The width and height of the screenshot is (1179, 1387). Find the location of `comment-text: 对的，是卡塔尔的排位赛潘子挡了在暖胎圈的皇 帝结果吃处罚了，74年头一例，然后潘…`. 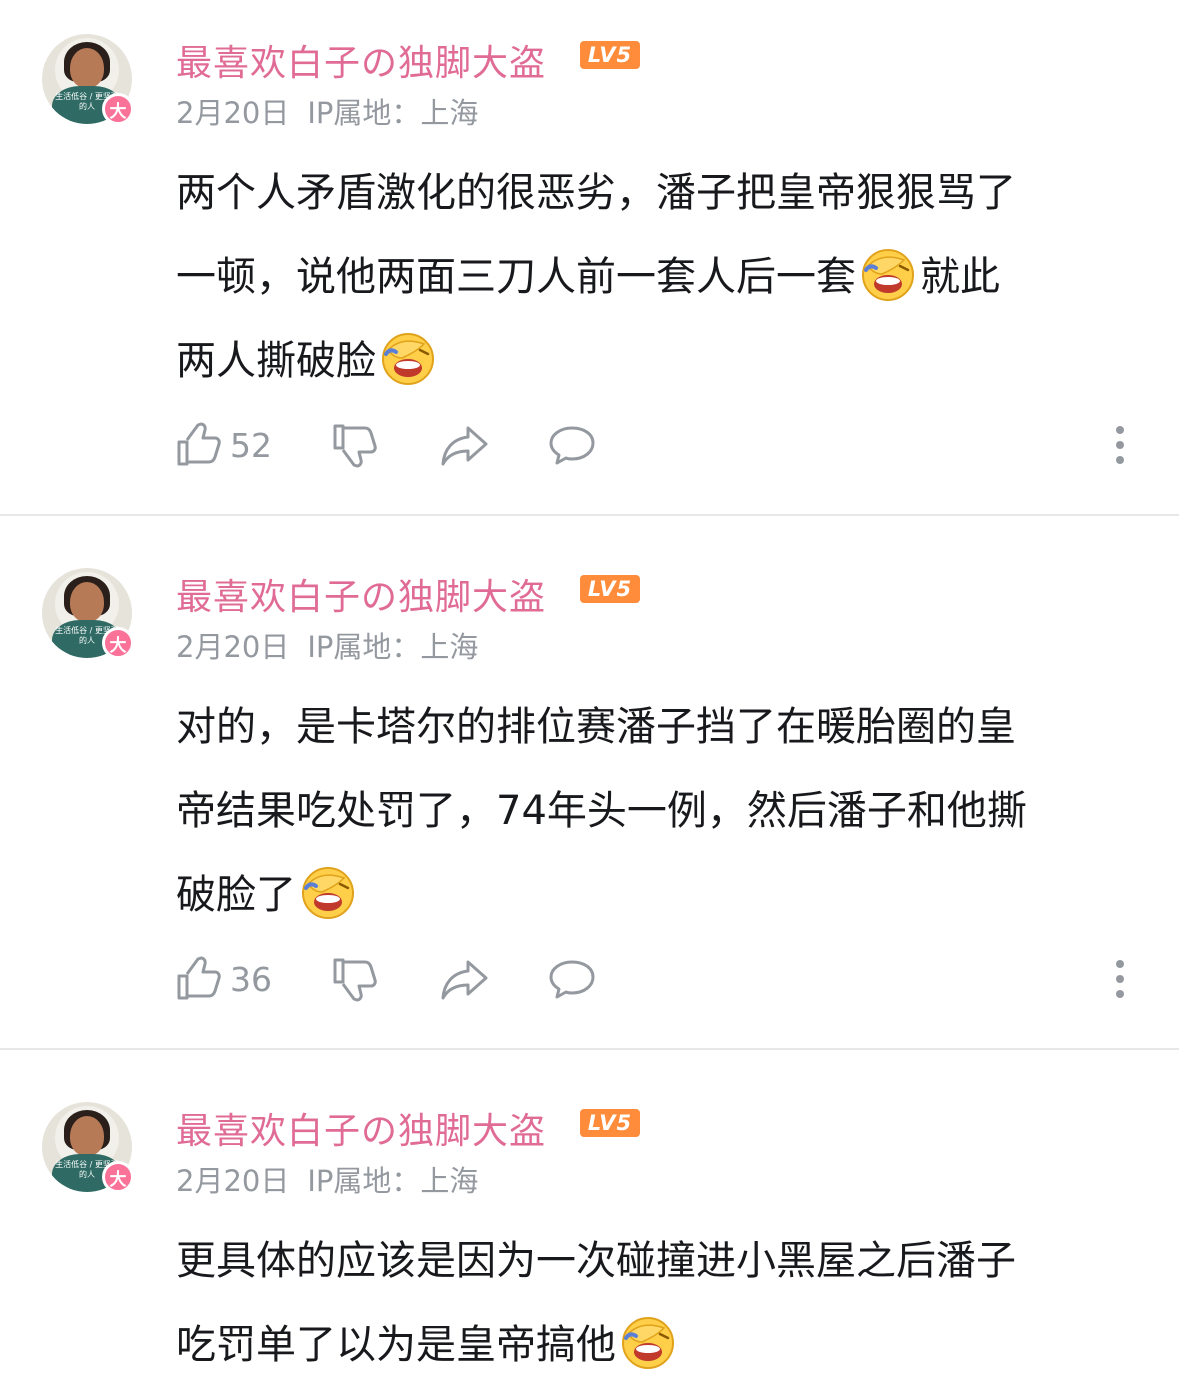

comment-text: 对的，是卡塔尔的排位赛潘子挡了在暖胎圈的皇 帝结果吃处罚了，74年头一例，然后潘… is located at coordinates (656, 811).